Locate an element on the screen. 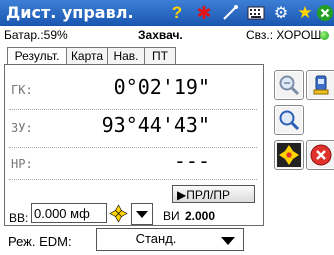 This screenshot has height=255, width=334. va-label: ЗУ: is located at coordinates (22, 128).